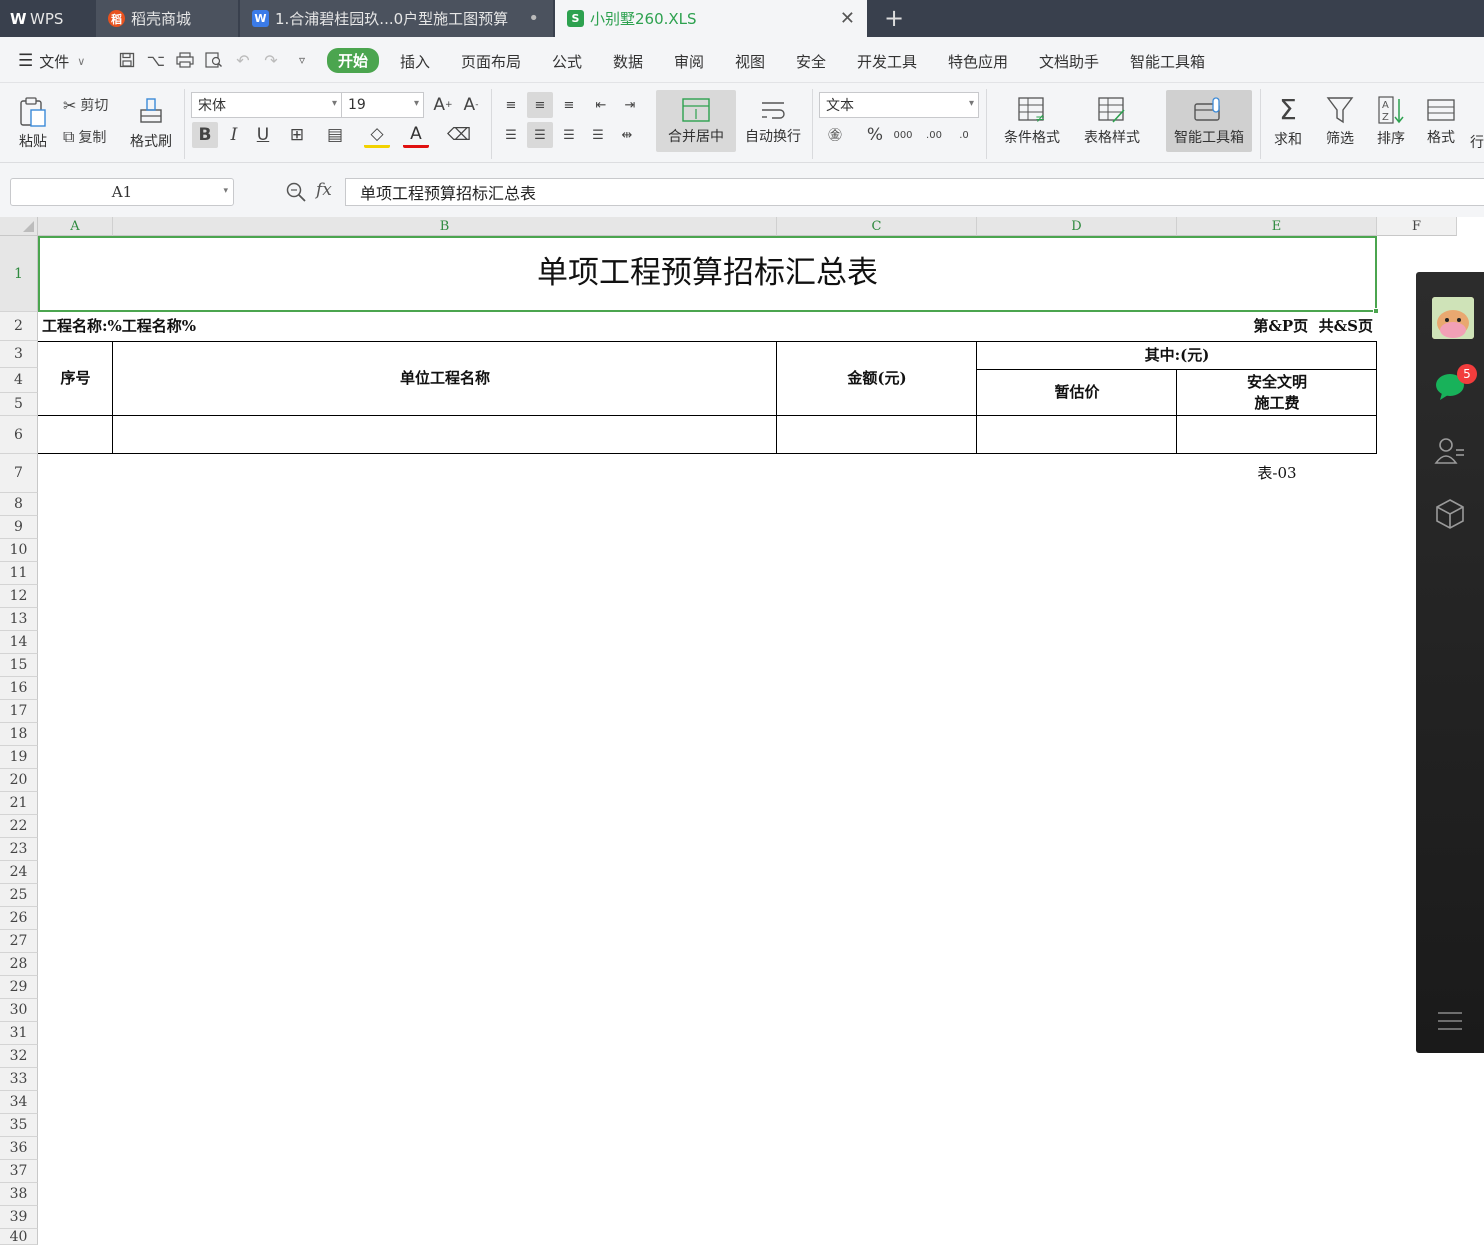 Image resolution: width=1484 pixels, height=1245 pixels. Describe the element at coordinates (696, 121) in the screenshot. I see `merge-center-button: 合并居中` at that location.